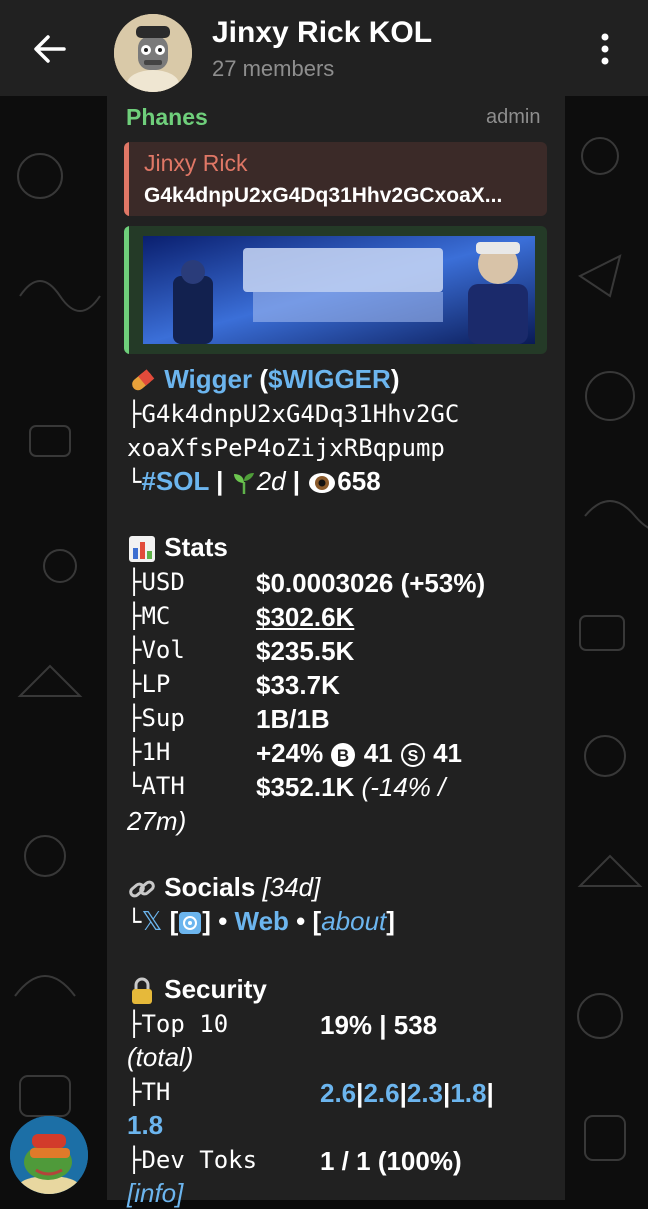  What do you see at coordinates (163, 650) in the screenshot?
I see `stats-label: Vol` at bounding box center [163, 650].